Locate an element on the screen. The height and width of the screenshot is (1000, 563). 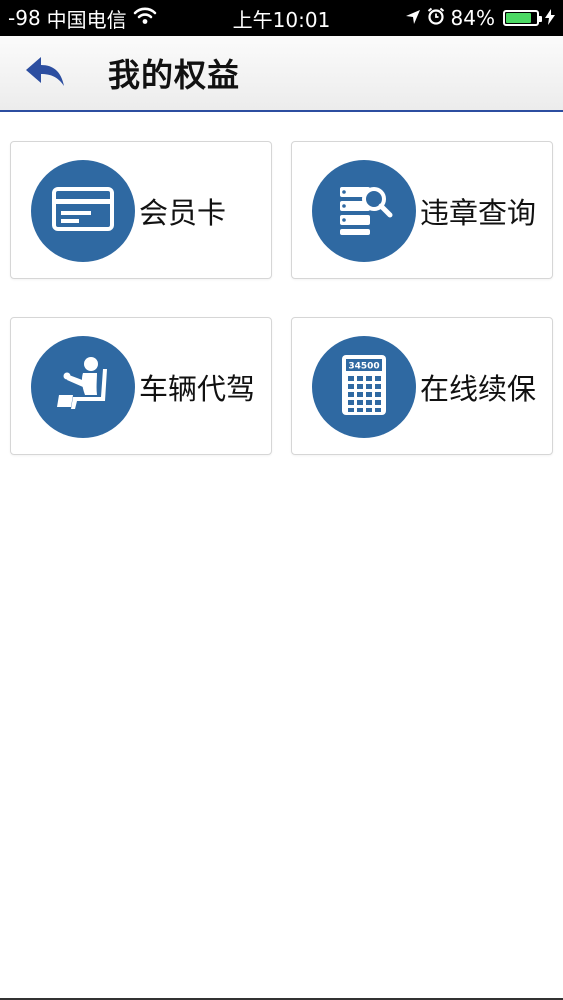
tile-label: 会员卡 is located at coordinates (183, 213).